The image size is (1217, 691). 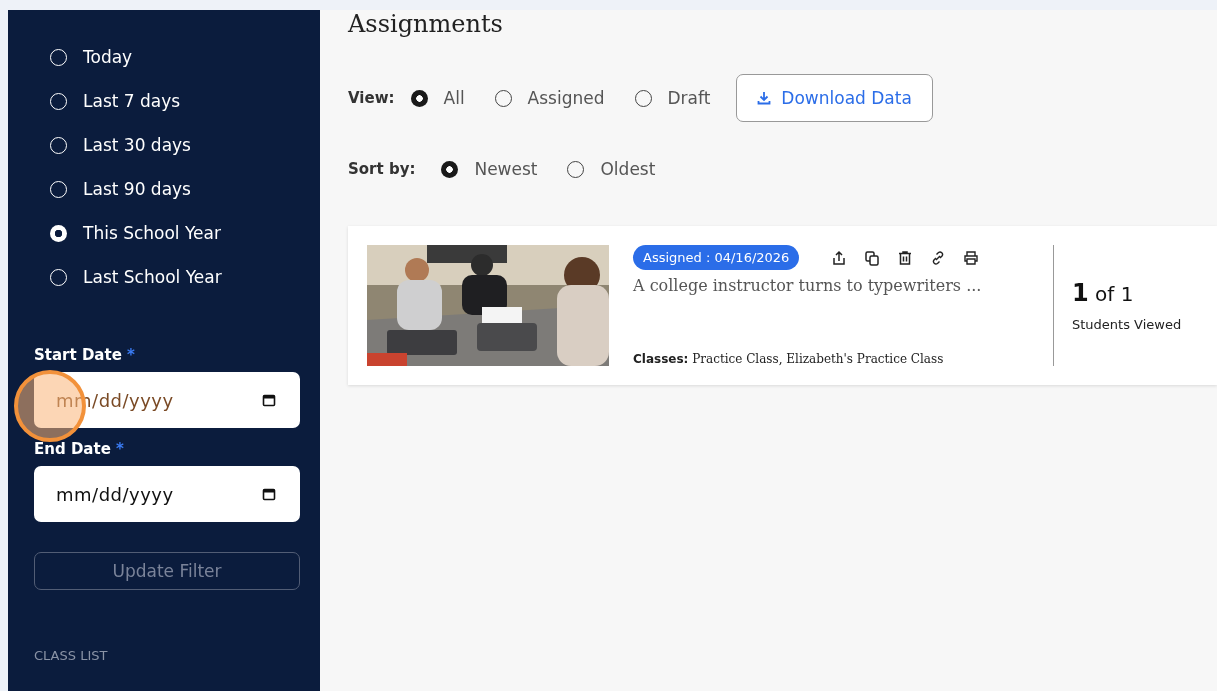 What do you see at coordinates (175, 277) in the screenshot?
I see `radio-option: Last School Year` at bounding box center [175, 277].